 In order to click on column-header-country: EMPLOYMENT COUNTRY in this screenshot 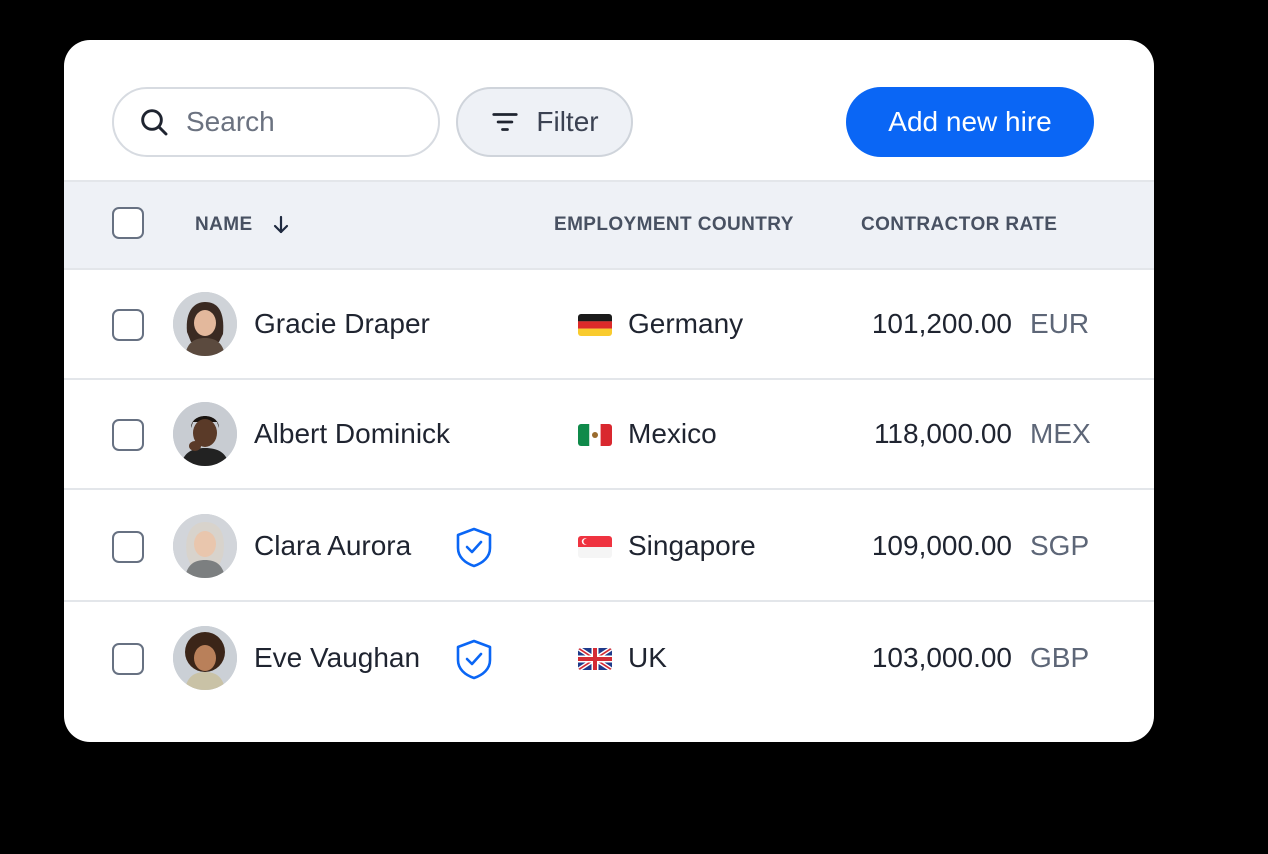, I will do `click(674, 225)`.